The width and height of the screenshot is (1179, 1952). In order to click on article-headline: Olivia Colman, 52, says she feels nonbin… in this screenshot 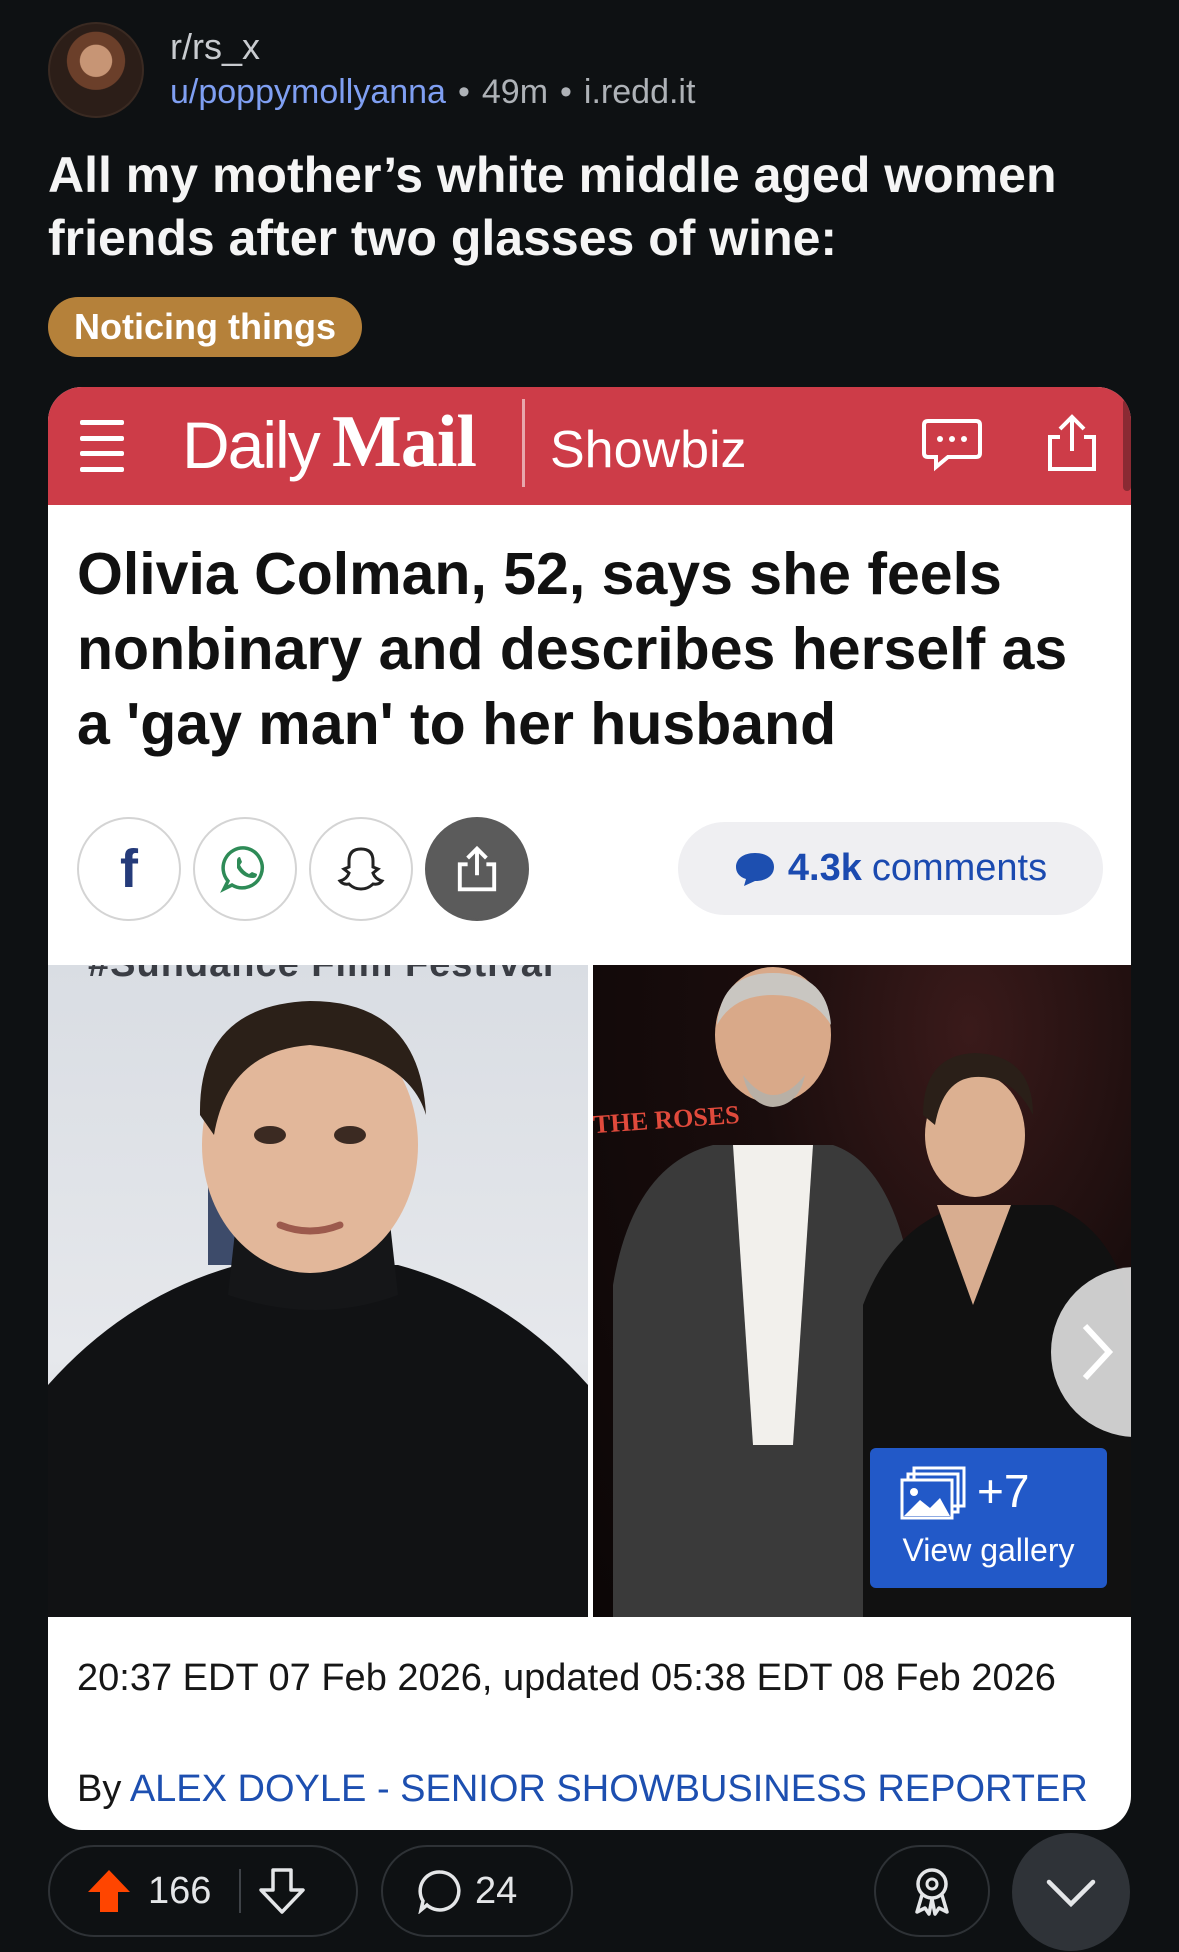, I will do `click(572, 649)`.